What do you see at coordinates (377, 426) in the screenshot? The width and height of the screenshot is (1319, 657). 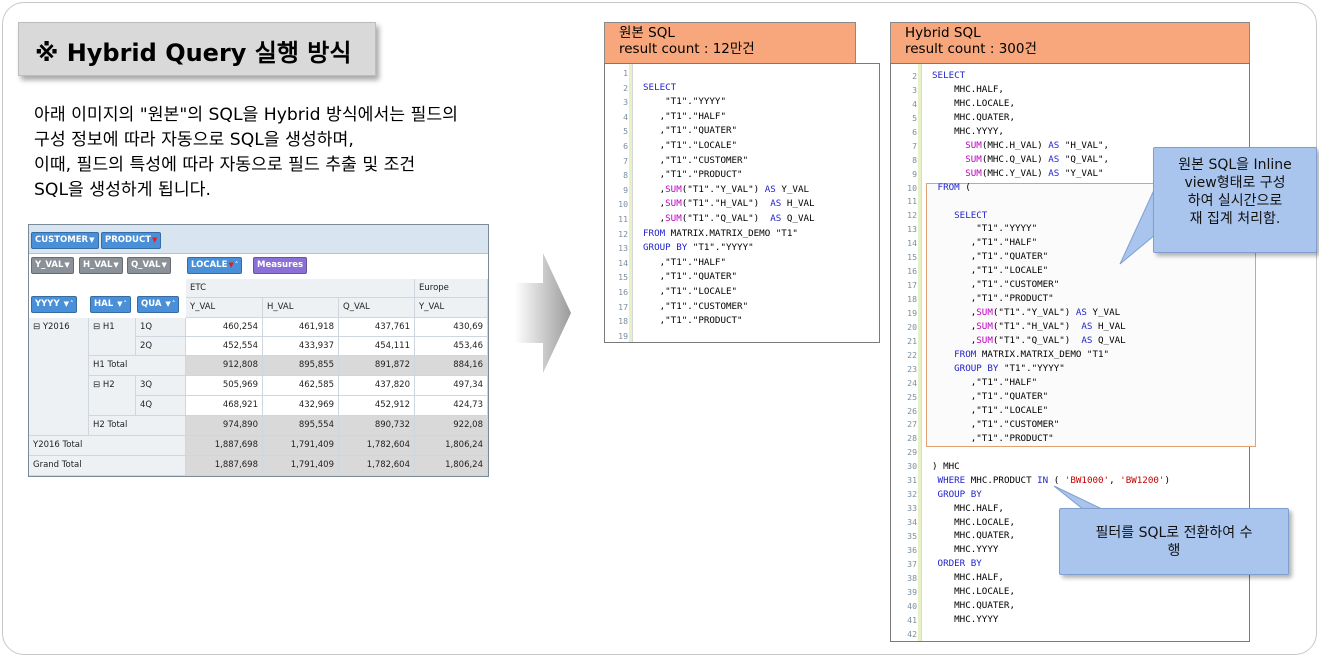 I see `subtotal-cell: 890,732` at bounding box center [377, 426].